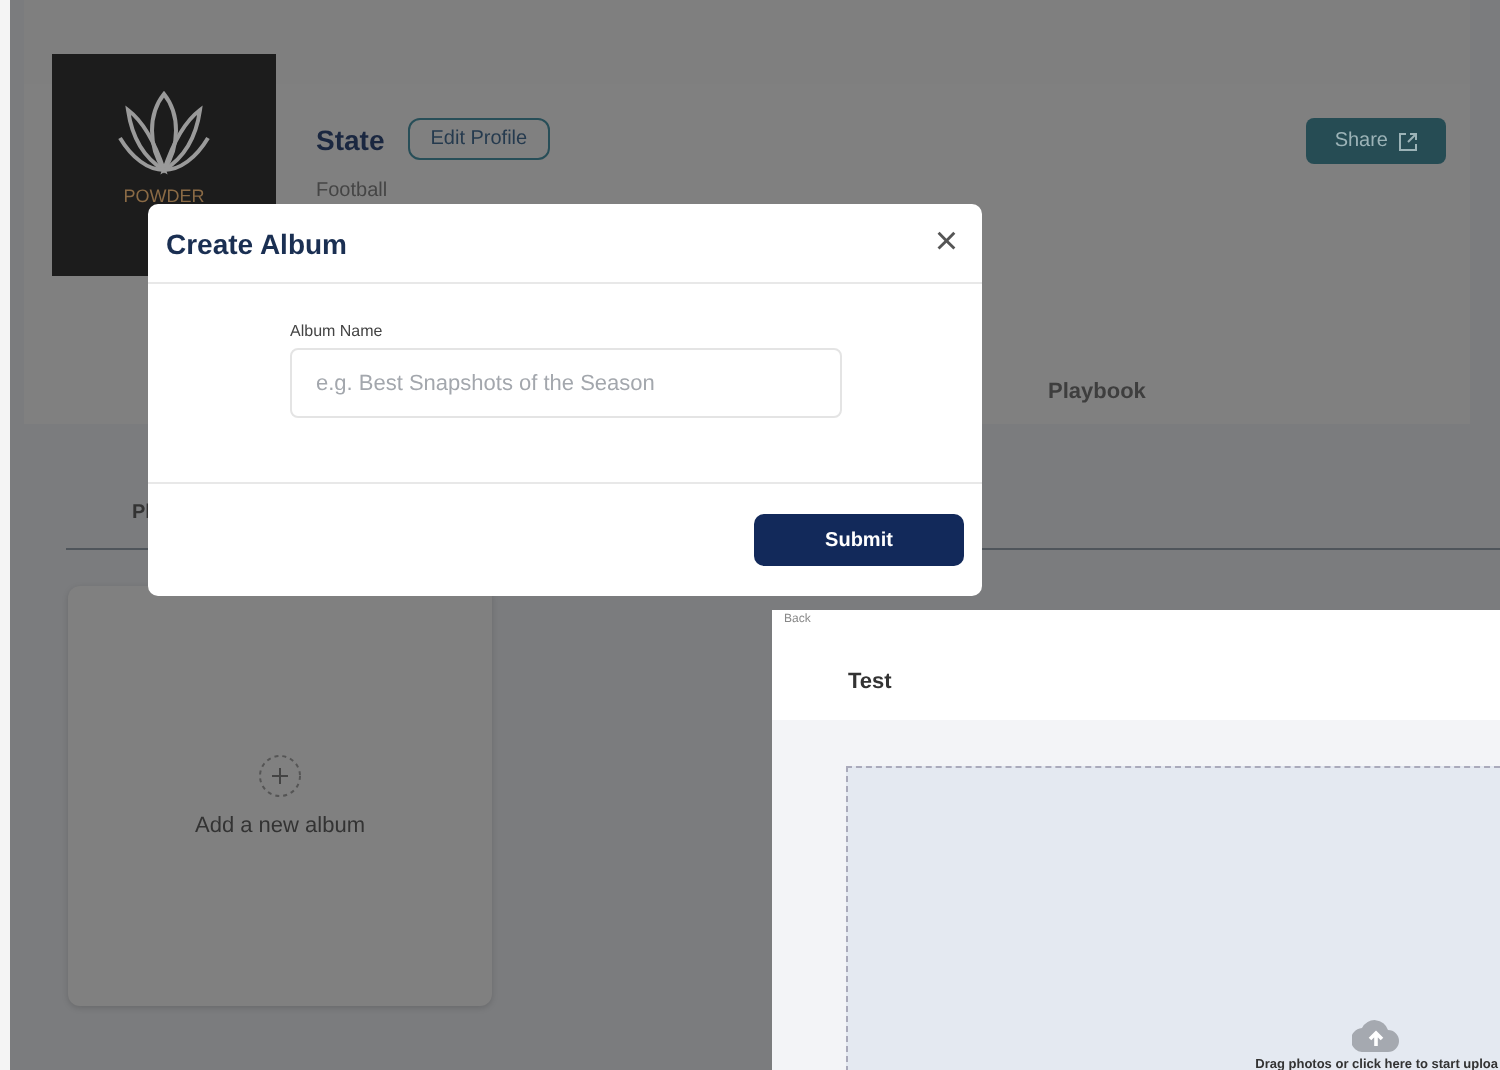 The width and height of the screenshot is (1500, 1070). Describe the element at coordinates (479, 139) in the screenshot. I see `edit-profile-button: Edit Profile` at that location.